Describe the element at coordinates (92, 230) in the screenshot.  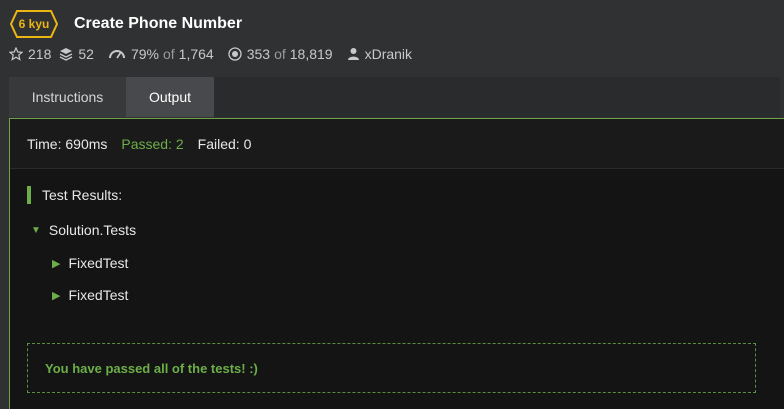
I see `suite-name: Solution.Tests` at that location.